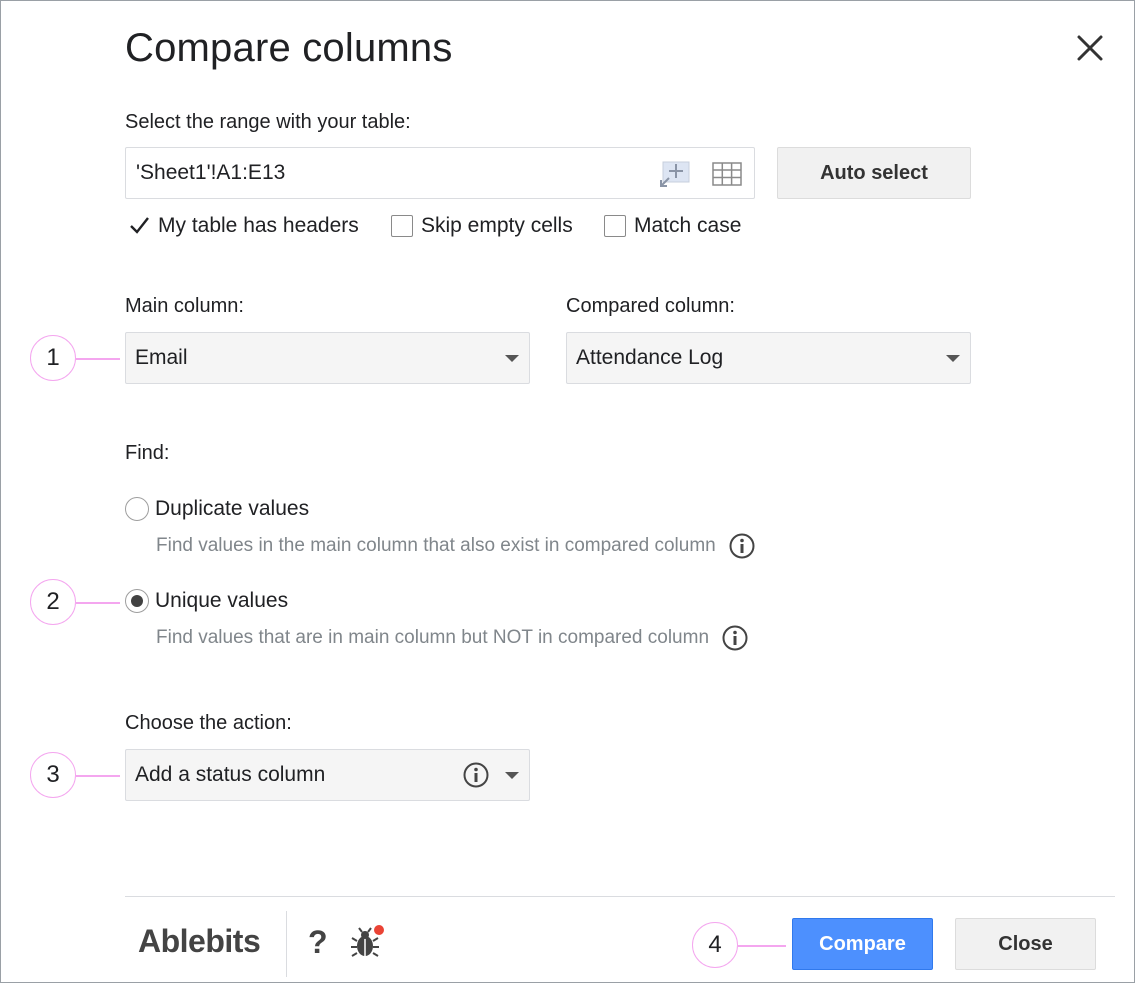 This screenshot has width=1135, height=983. What do you see at coordinates (402, 226) in the screenshot?
I see `skip-empty-checkbox` at bounding box center [402, 226].